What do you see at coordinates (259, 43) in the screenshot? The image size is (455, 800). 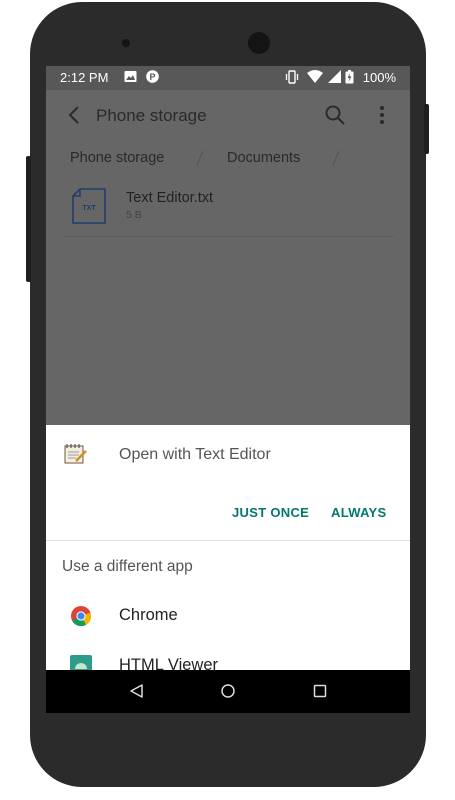 I see `earpiece` at bounding box center [259, 43].